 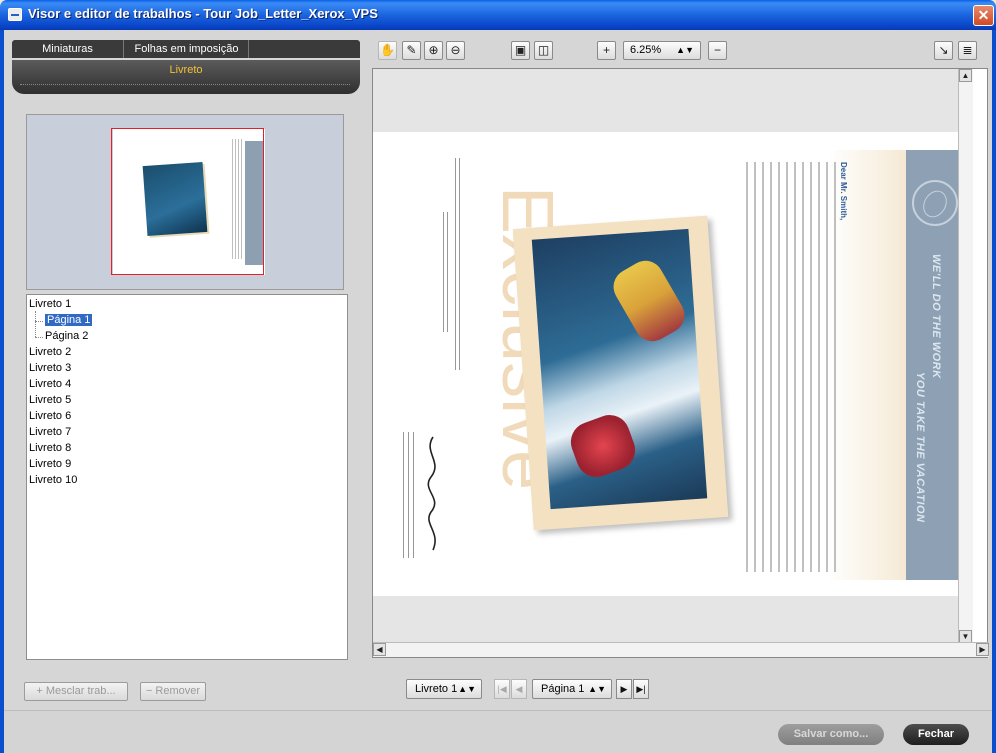 What do you see at coordinates (50, 368) in the screenshot?
I see `tree-item-livreto-3: Livreto 3` at bounding box center [50, 368].